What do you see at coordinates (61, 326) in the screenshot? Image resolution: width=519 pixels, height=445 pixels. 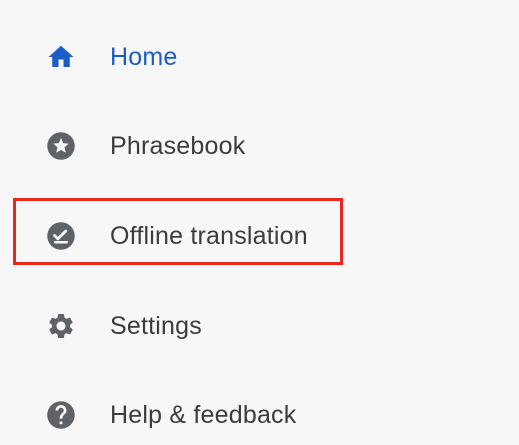 I see `gear-icon` at bounding box center [61, 326].